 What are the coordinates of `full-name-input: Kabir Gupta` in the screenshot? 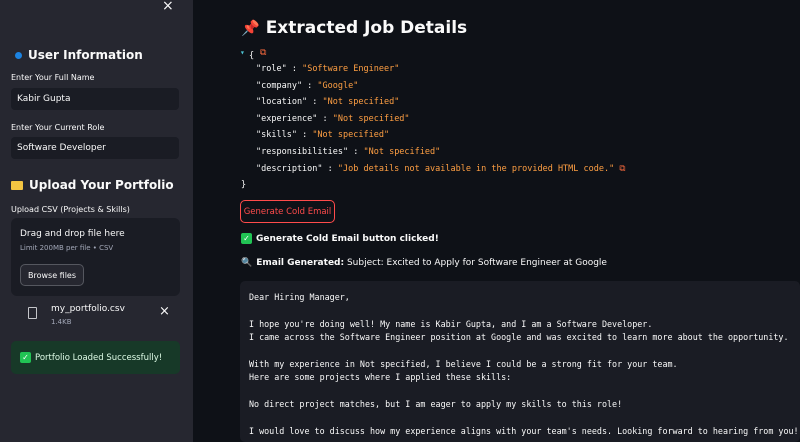 It's located at (95, 99).